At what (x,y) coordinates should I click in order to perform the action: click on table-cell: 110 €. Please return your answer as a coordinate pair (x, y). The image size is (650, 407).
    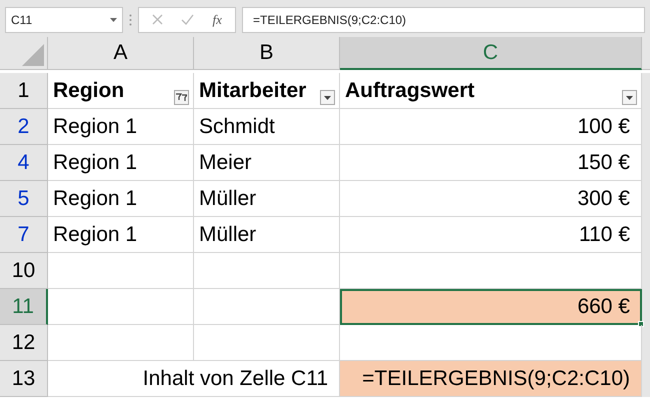
    Looking at the image, I should click on (491, 235).